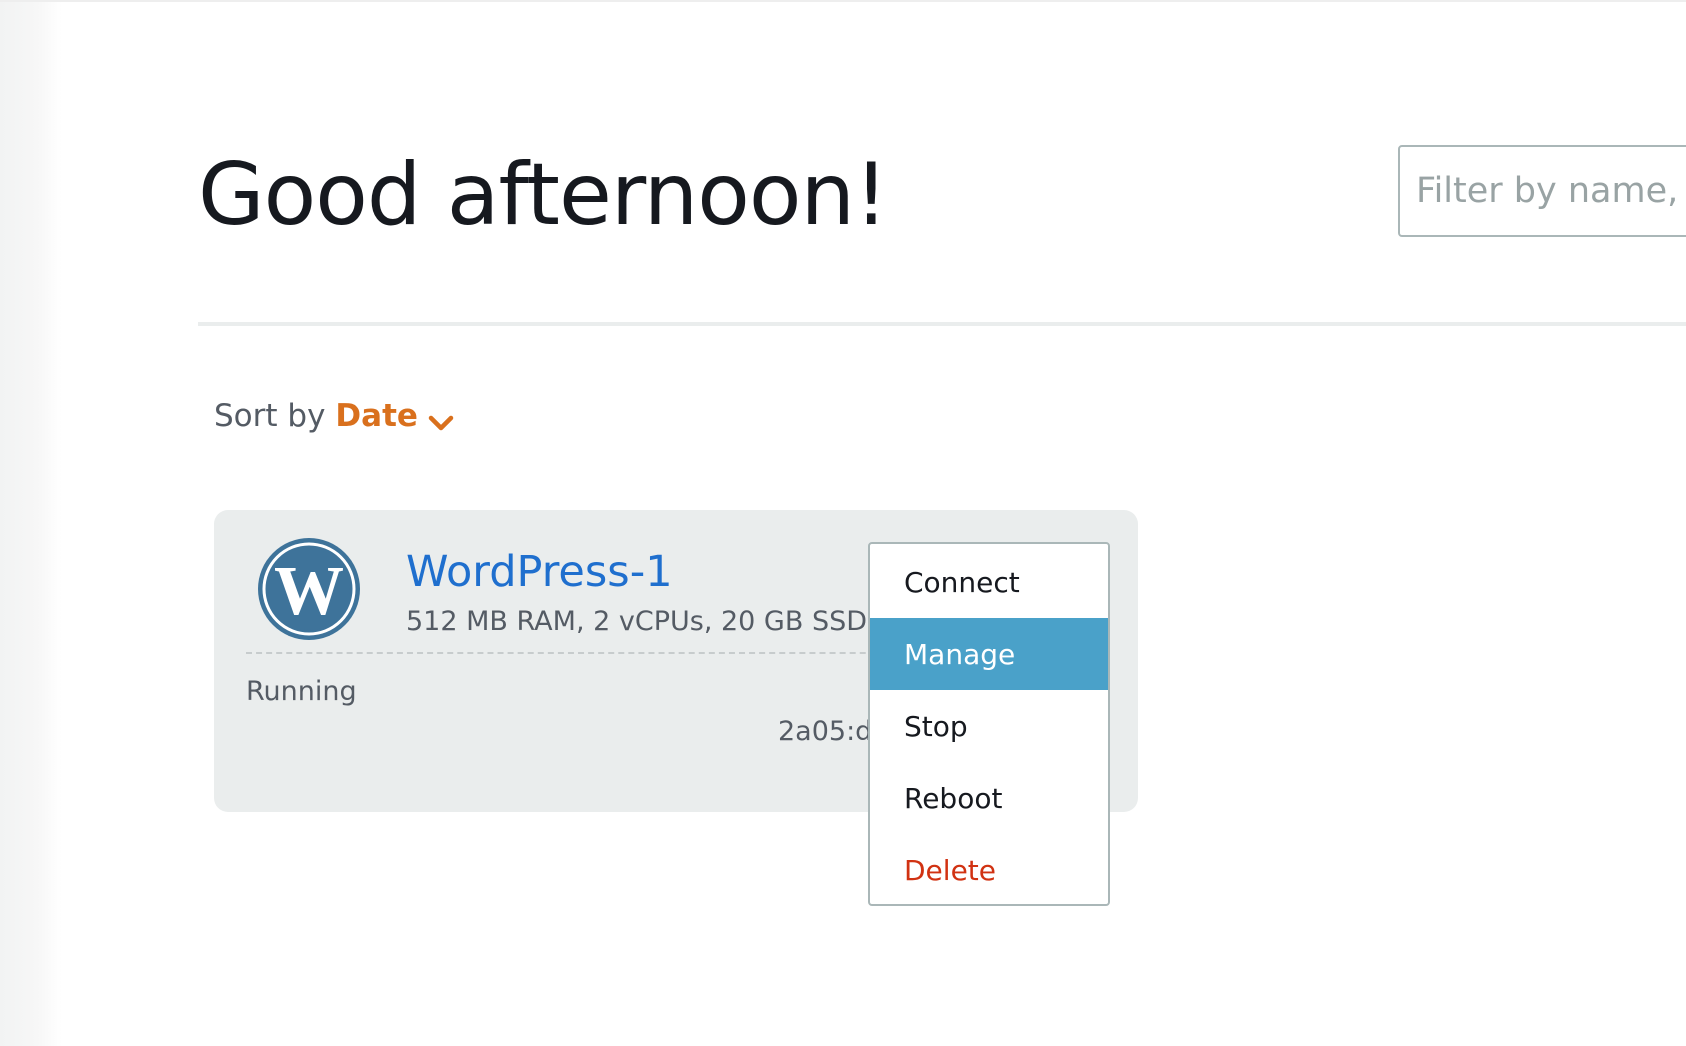 The width and height of the screenshot is (1686, 1046). What do you see at coordinates (31, 523) in the screenshot?
I see `page-left-edge` at bounding box center [31, 523].